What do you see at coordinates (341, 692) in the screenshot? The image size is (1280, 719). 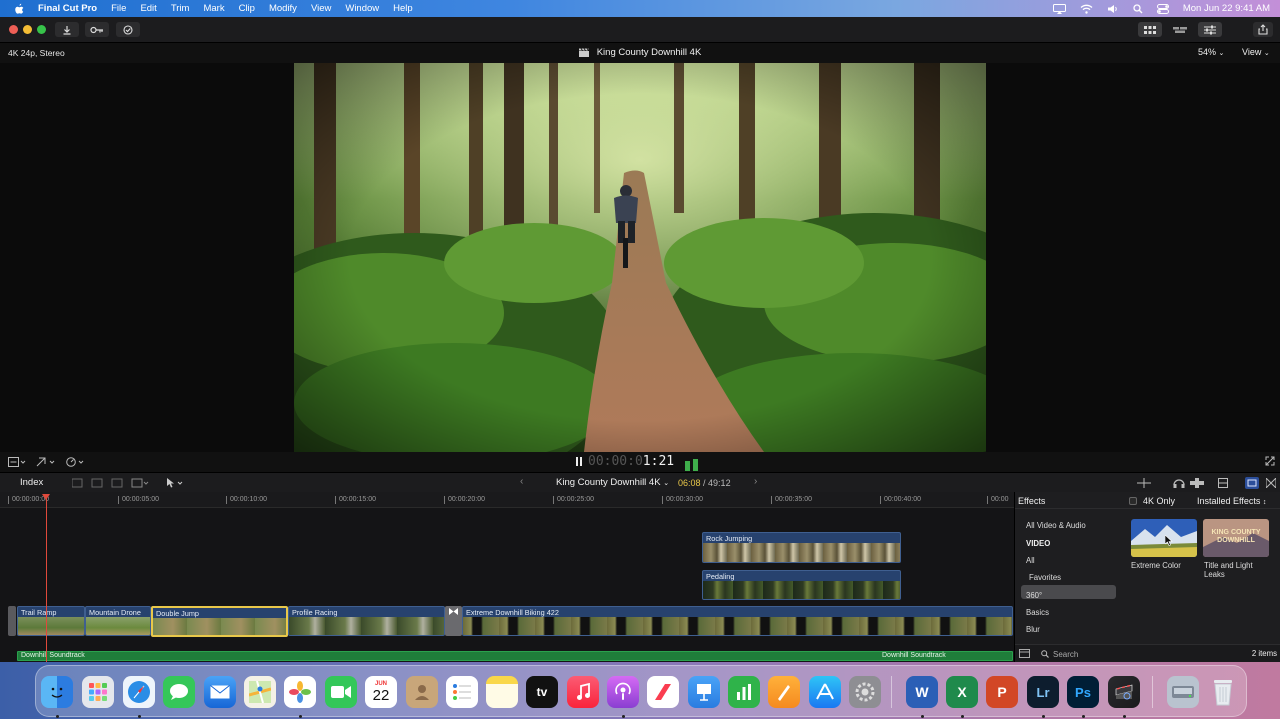 I see `facetime-icon` at bounding box center [341, 692].